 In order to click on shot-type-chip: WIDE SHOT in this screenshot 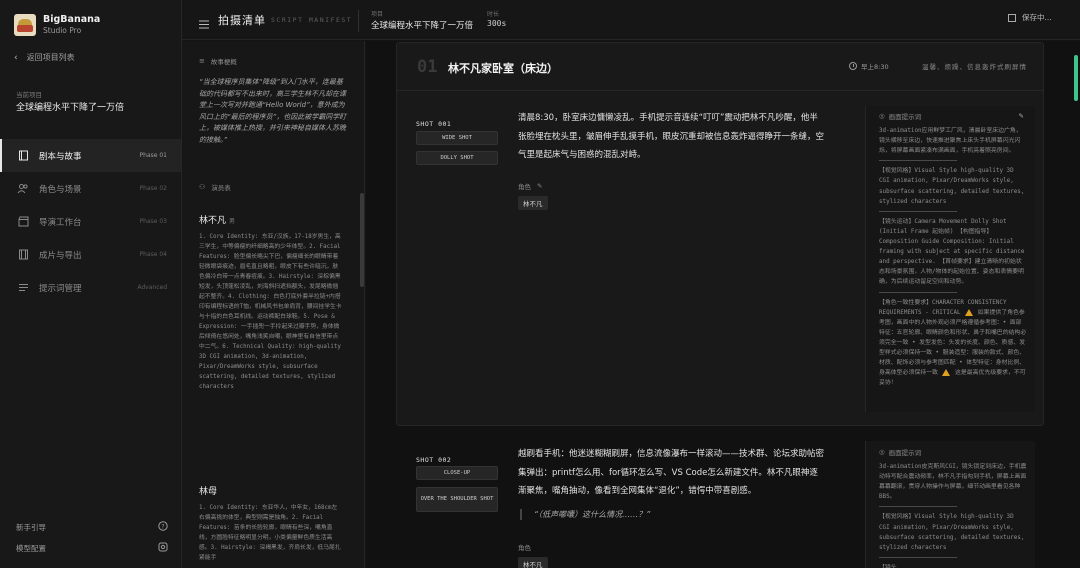, I will do `click(457, 138)`.